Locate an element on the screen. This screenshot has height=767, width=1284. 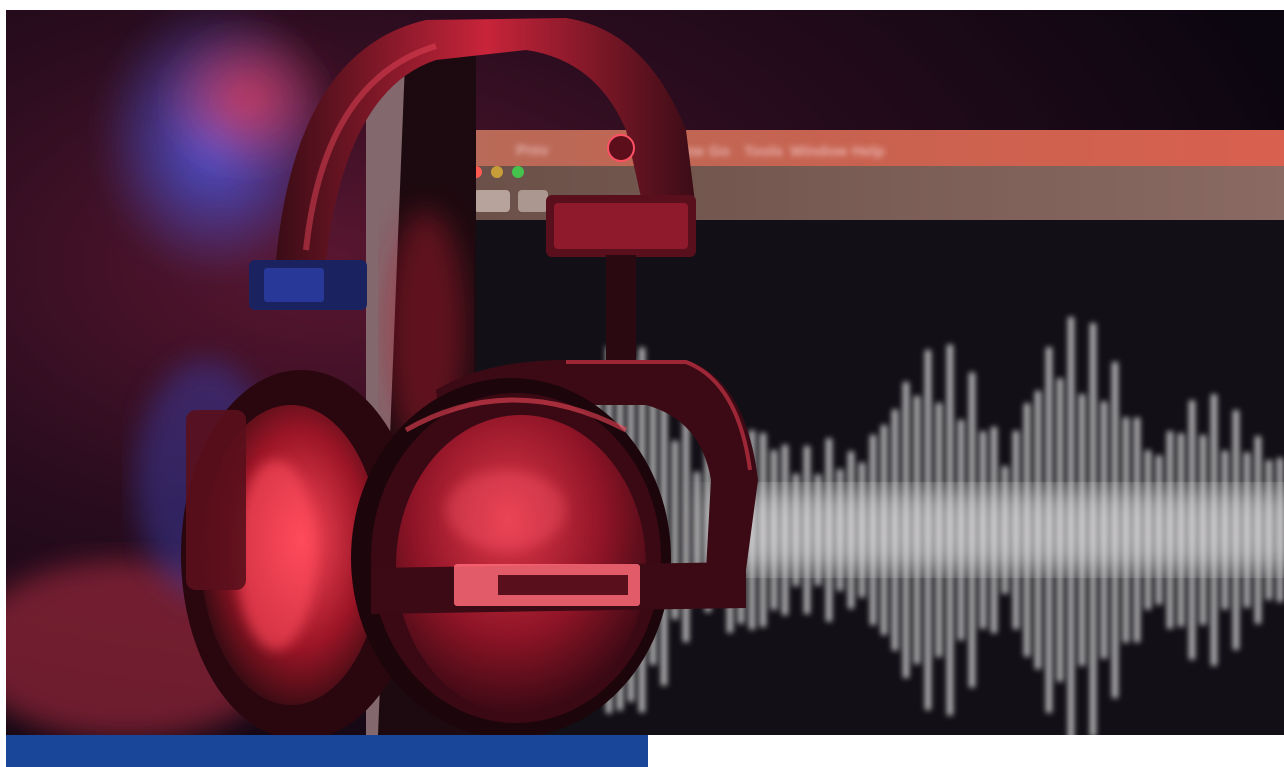
screen-menu-item: Prev is located at coordinates (532, 150).